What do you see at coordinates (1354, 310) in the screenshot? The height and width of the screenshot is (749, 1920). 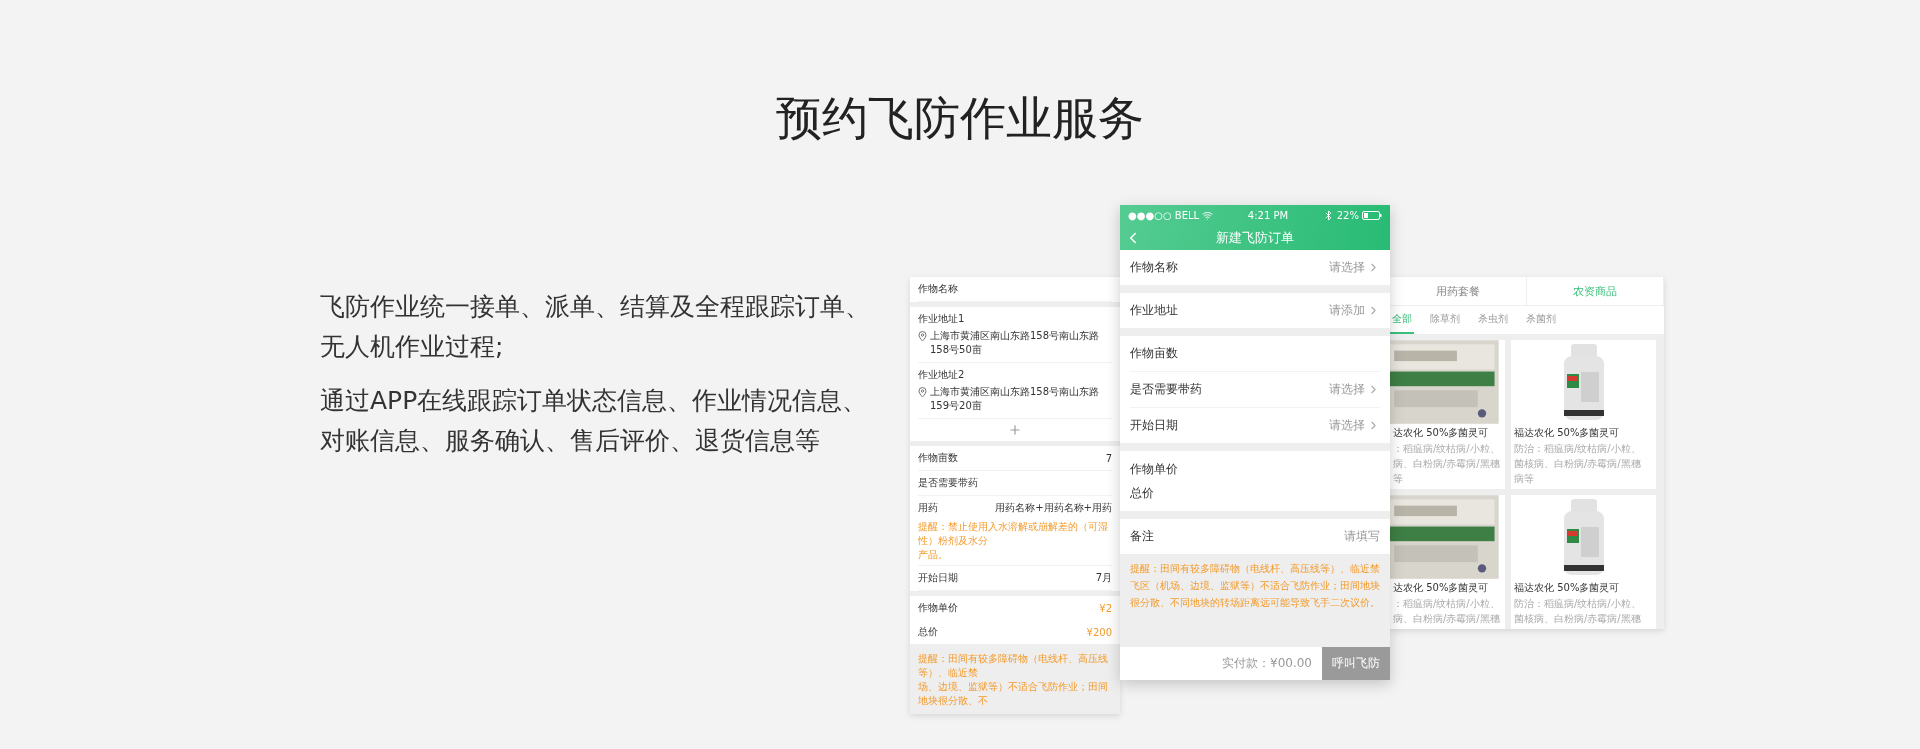 I see `select-button: 请添加` at bounding box center [1354, 310].